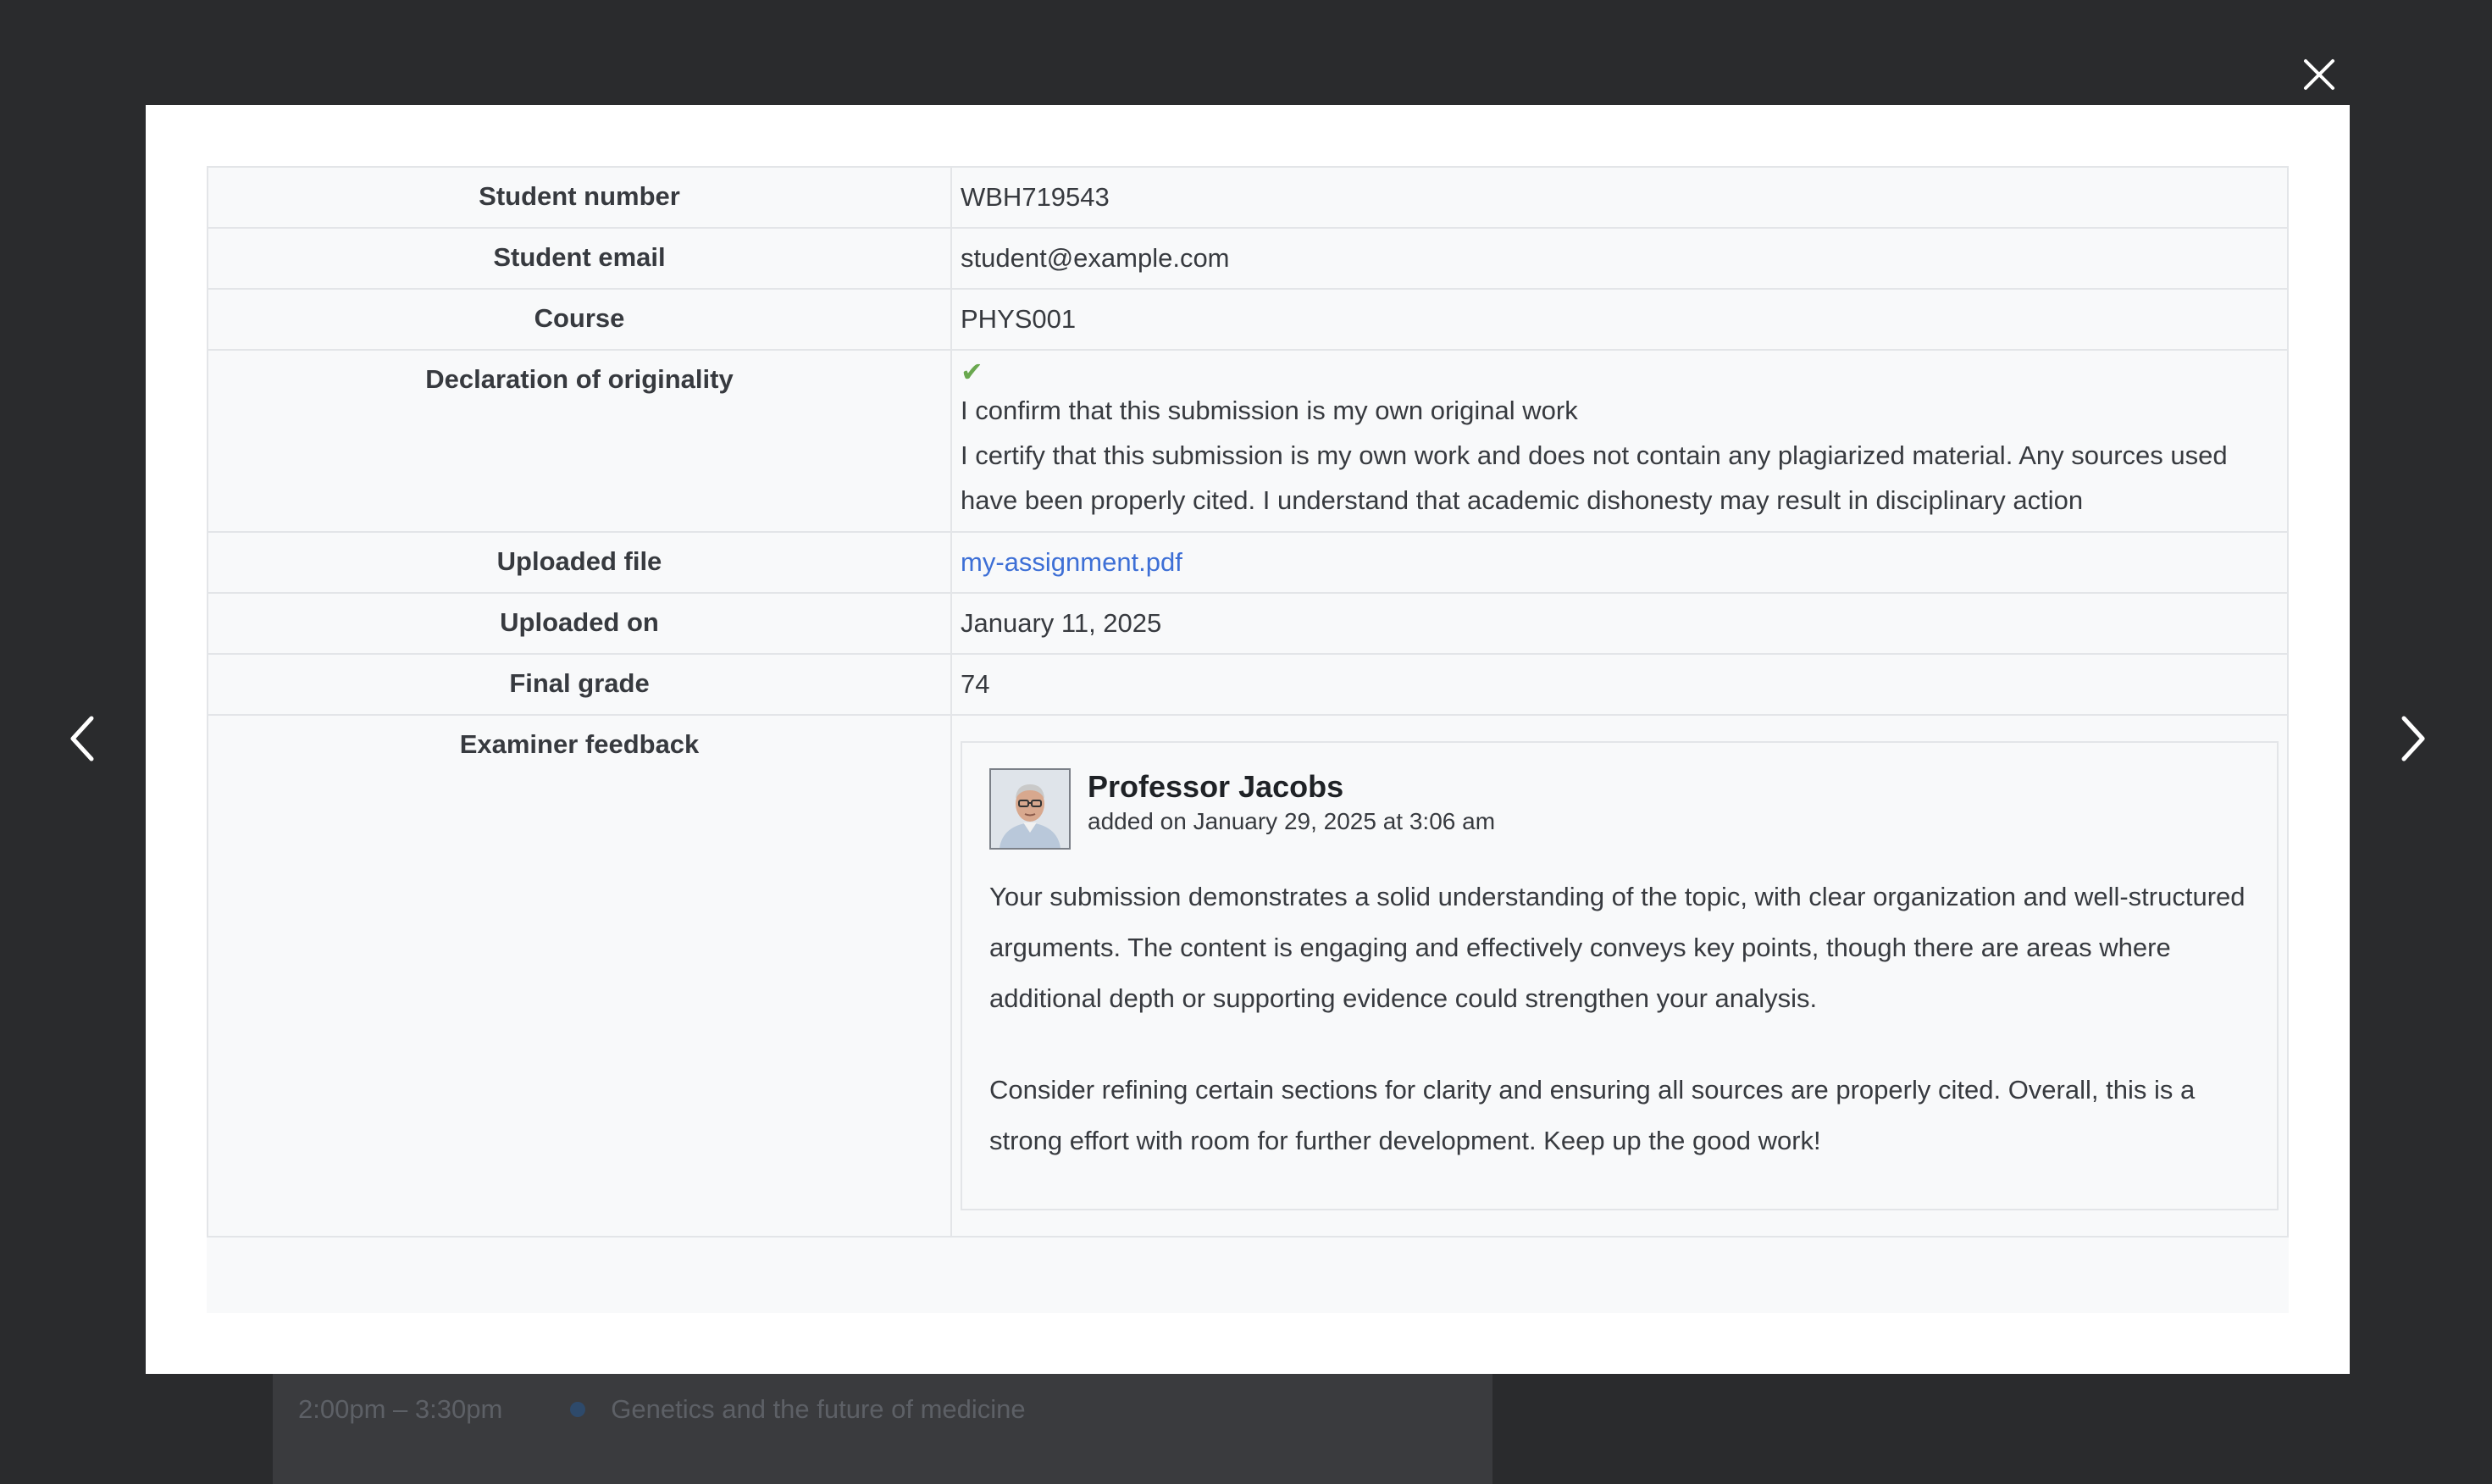 The height and width of the screenshot is (1484, 2492). I want to click on student-number-value: WBH719543, so click(1619, 197).